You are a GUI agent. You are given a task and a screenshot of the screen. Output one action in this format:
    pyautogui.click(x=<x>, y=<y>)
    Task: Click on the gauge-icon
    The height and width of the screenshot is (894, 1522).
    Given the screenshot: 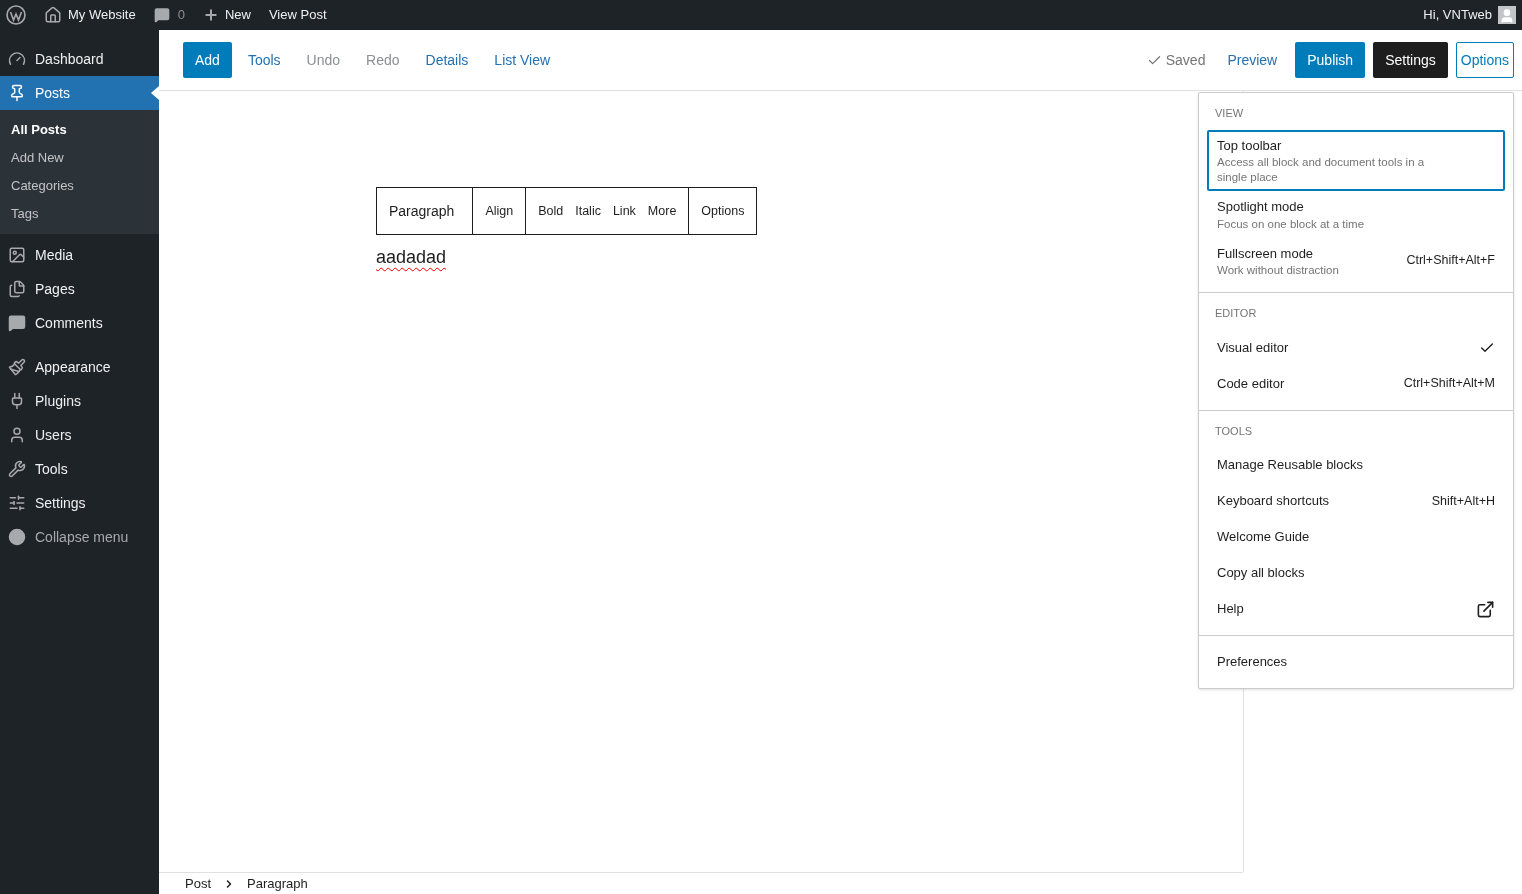 What is the action you would take?
    pyautogui.click(x=17, y=59)
    